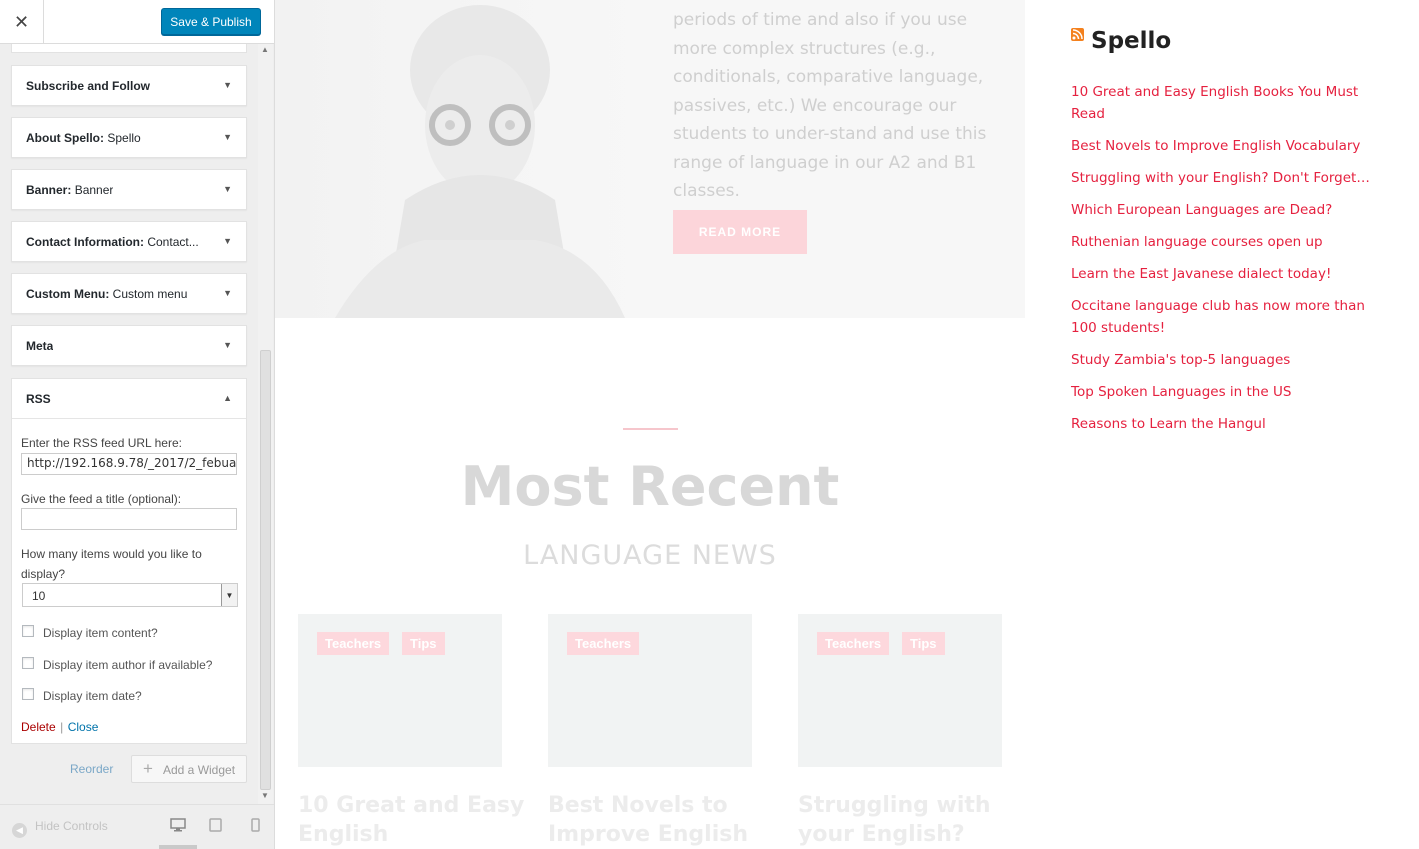 The width and height of the screenshot is (1419, 849). Describe the element at coordinates (28, 663) in the screenshot. I see `display-author-checkbox` at that location.